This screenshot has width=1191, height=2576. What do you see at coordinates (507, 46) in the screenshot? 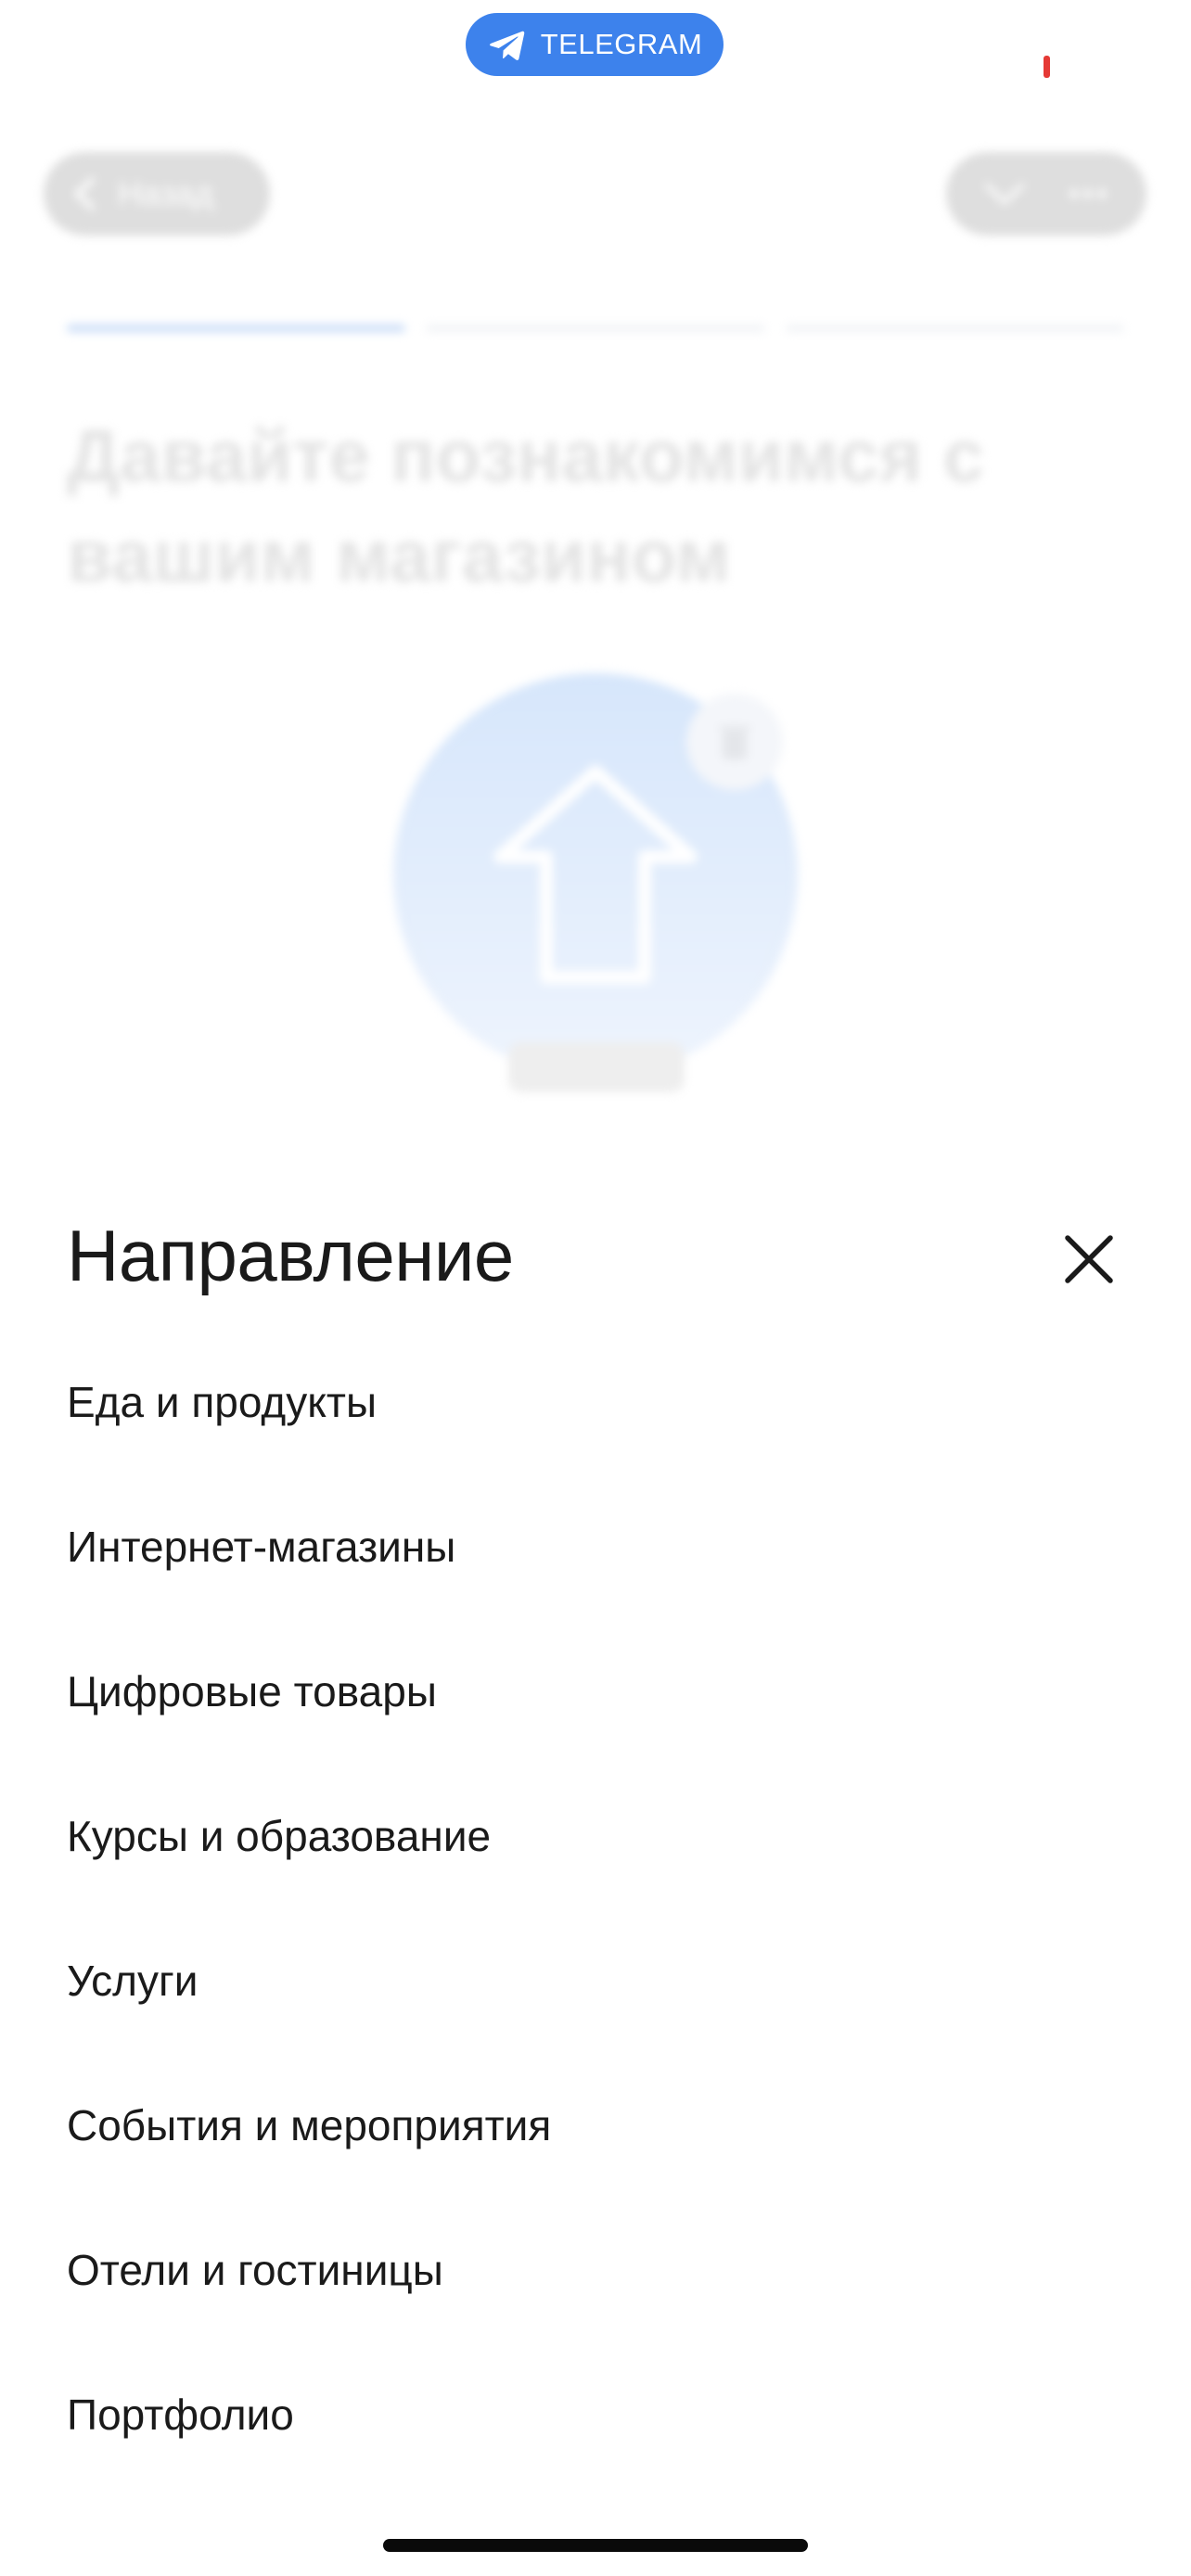
I see `telegram-icon` at bounding box center [507, 46].